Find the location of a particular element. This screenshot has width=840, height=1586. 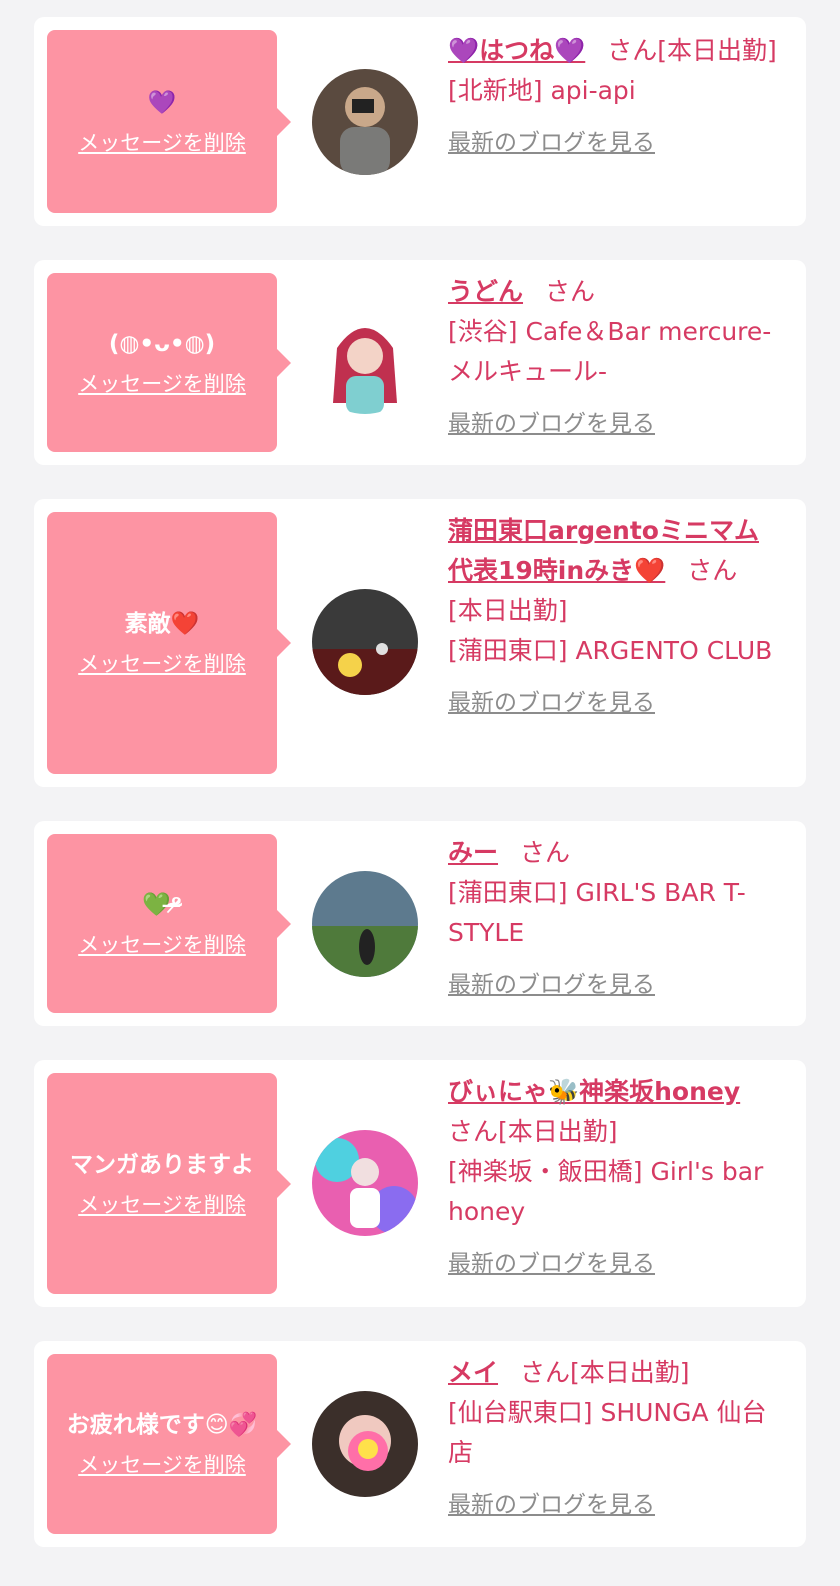

cast-info: メイ さん[本日出勤] [仙台駅東口] SHUNGA 仙台店 最新のブログを見る is located at coordinates (613, 1439).